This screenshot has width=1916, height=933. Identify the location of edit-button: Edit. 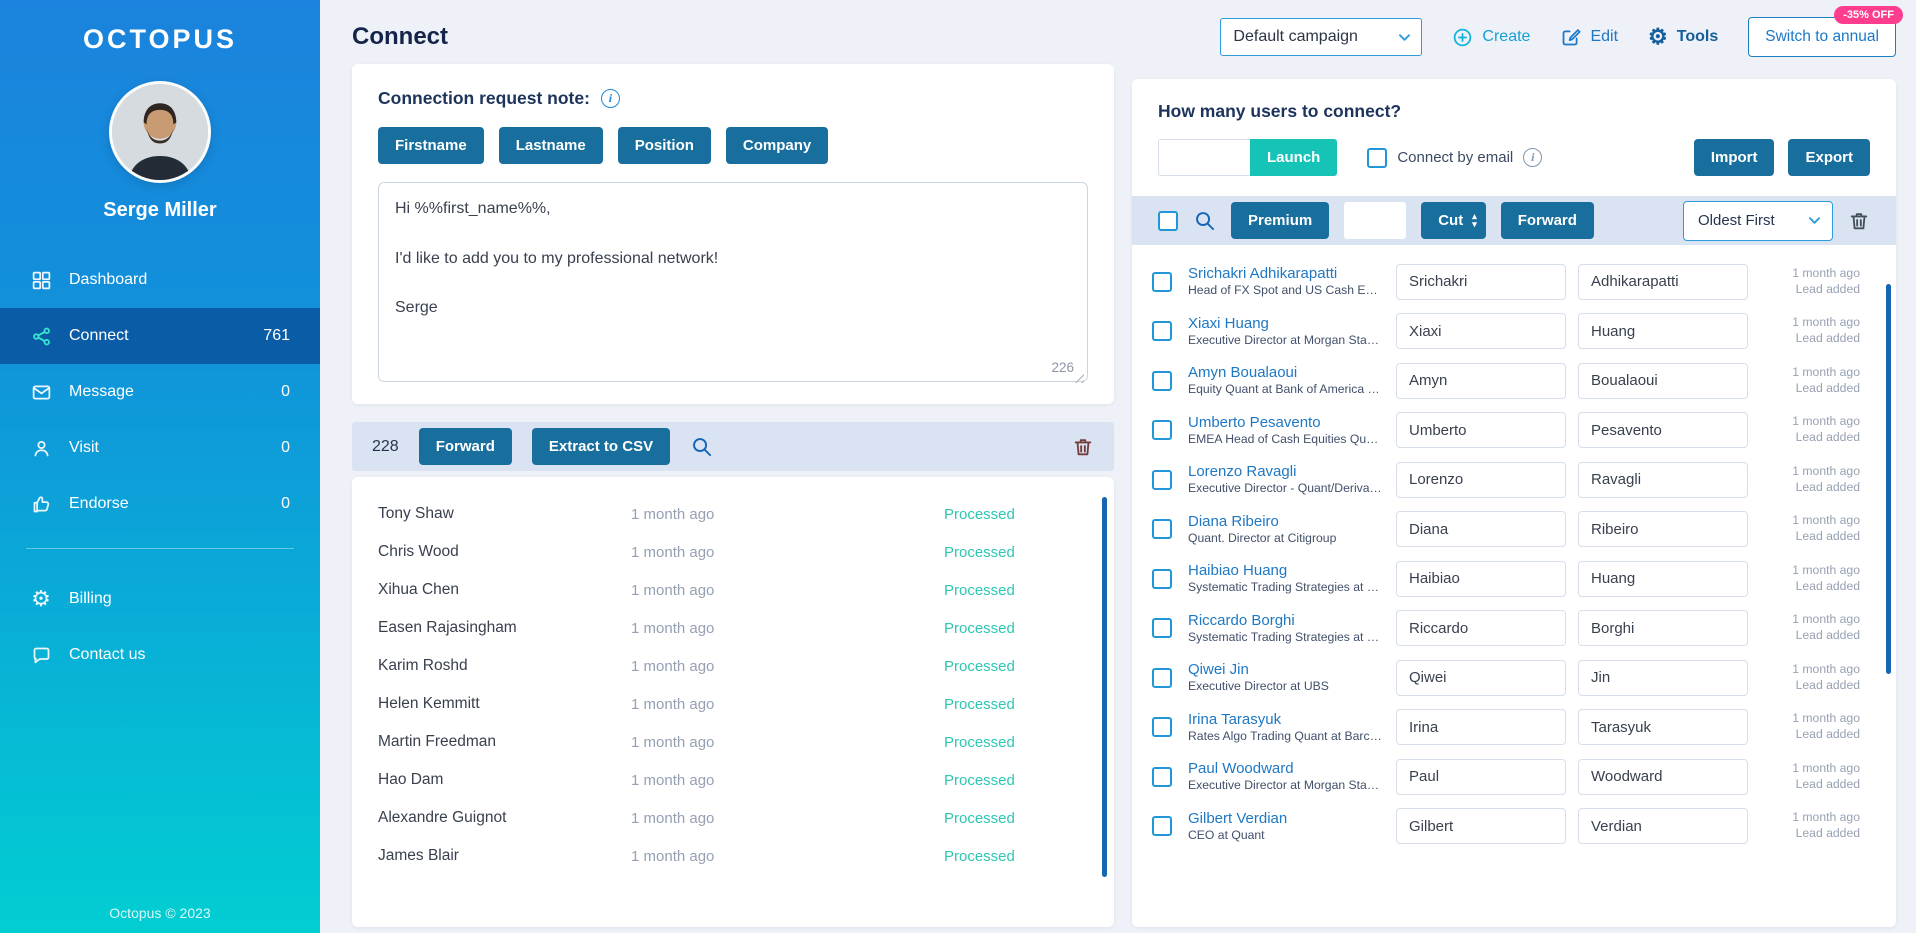
(1589, 37).